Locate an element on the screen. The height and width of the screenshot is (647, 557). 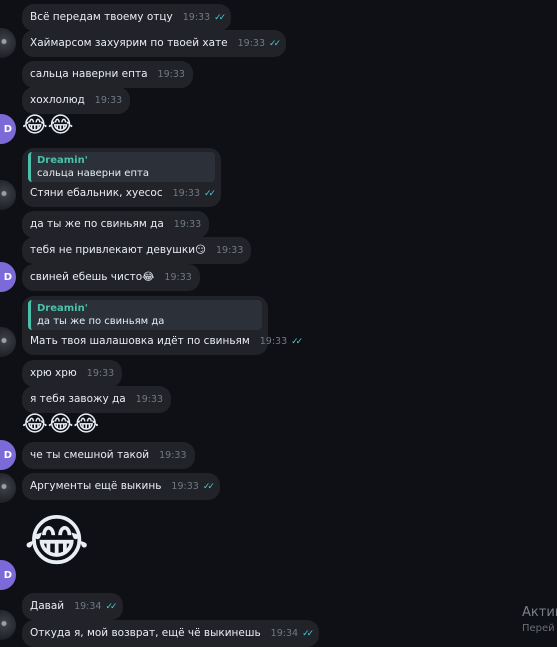
message-bubble: че ты смешной такой 19:33 is located at coordinates (108, 455).